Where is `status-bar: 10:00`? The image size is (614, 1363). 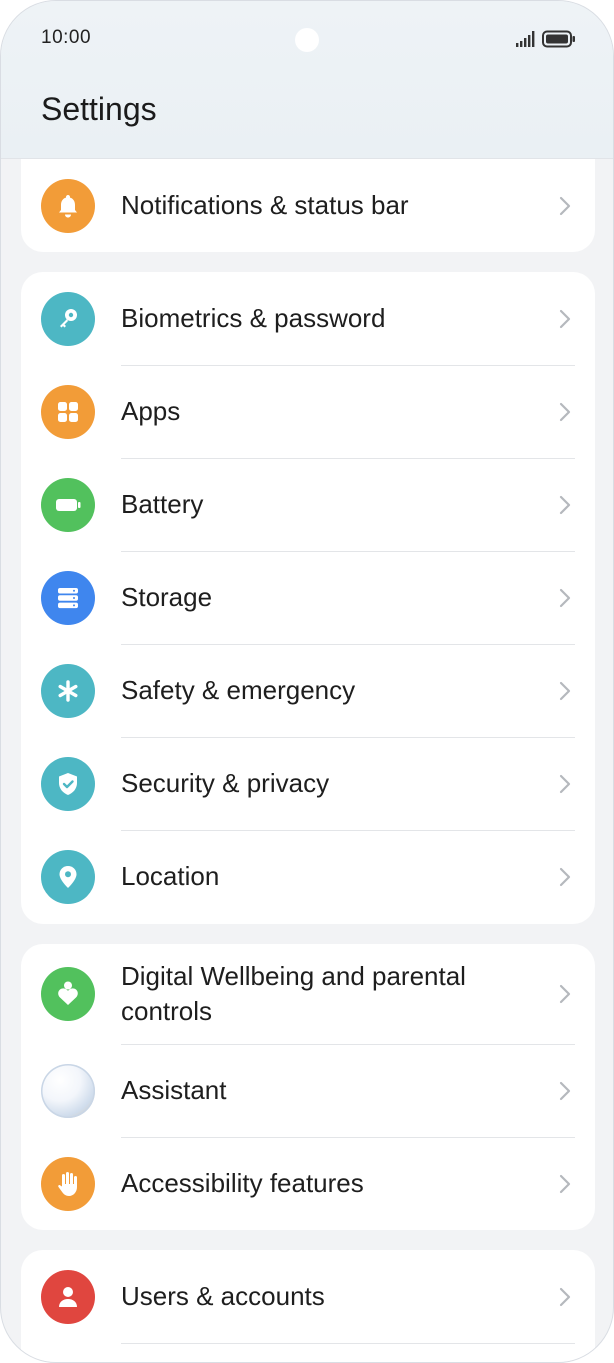
status-bar: 10:00 is located at coordinates (307, 39).